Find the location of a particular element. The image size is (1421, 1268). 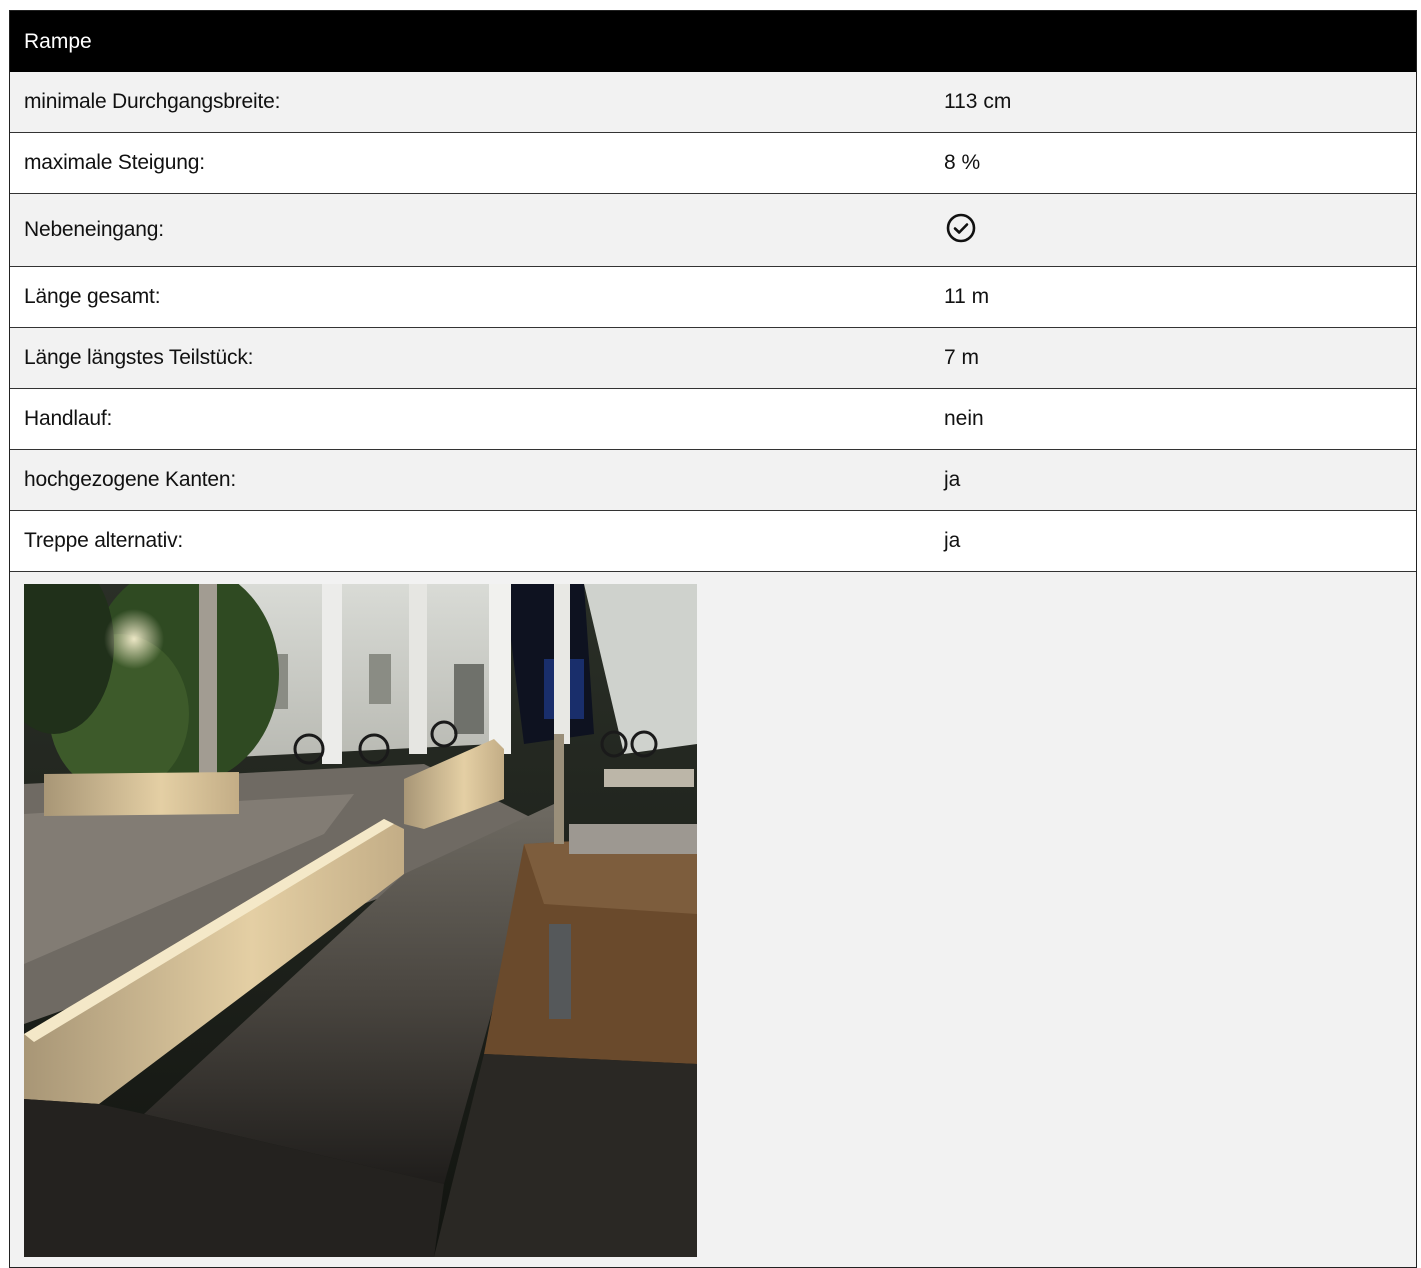

row-value: 11 m is located at coordinates (967, 296).